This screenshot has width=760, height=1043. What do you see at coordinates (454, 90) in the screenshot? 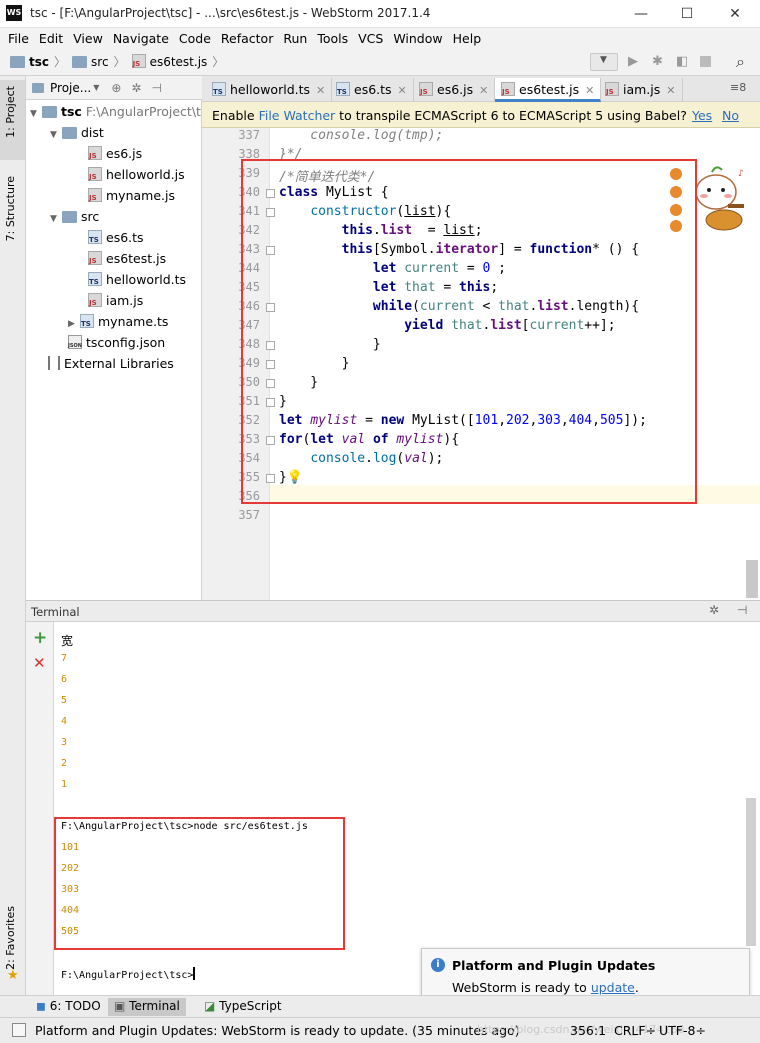
I see `tab-es6-js: es6.js✕` at bounding box center [454, 90].